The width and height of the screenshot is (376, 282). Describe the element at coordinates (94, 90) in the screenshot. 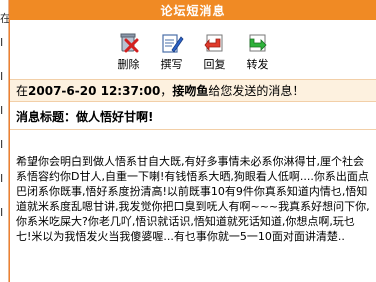

I see `message-datetime: 2007-6-20 12:37:00` at that location.